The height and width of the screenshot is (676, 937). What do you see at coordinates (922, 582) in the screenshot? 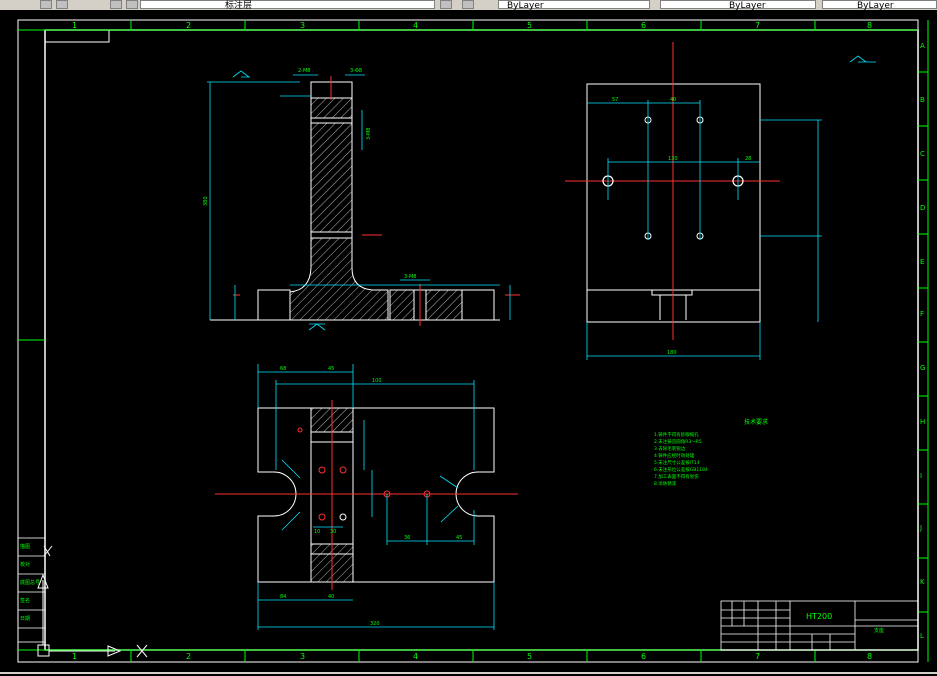
I see `row-K: K` at bounding box center [922, 582].